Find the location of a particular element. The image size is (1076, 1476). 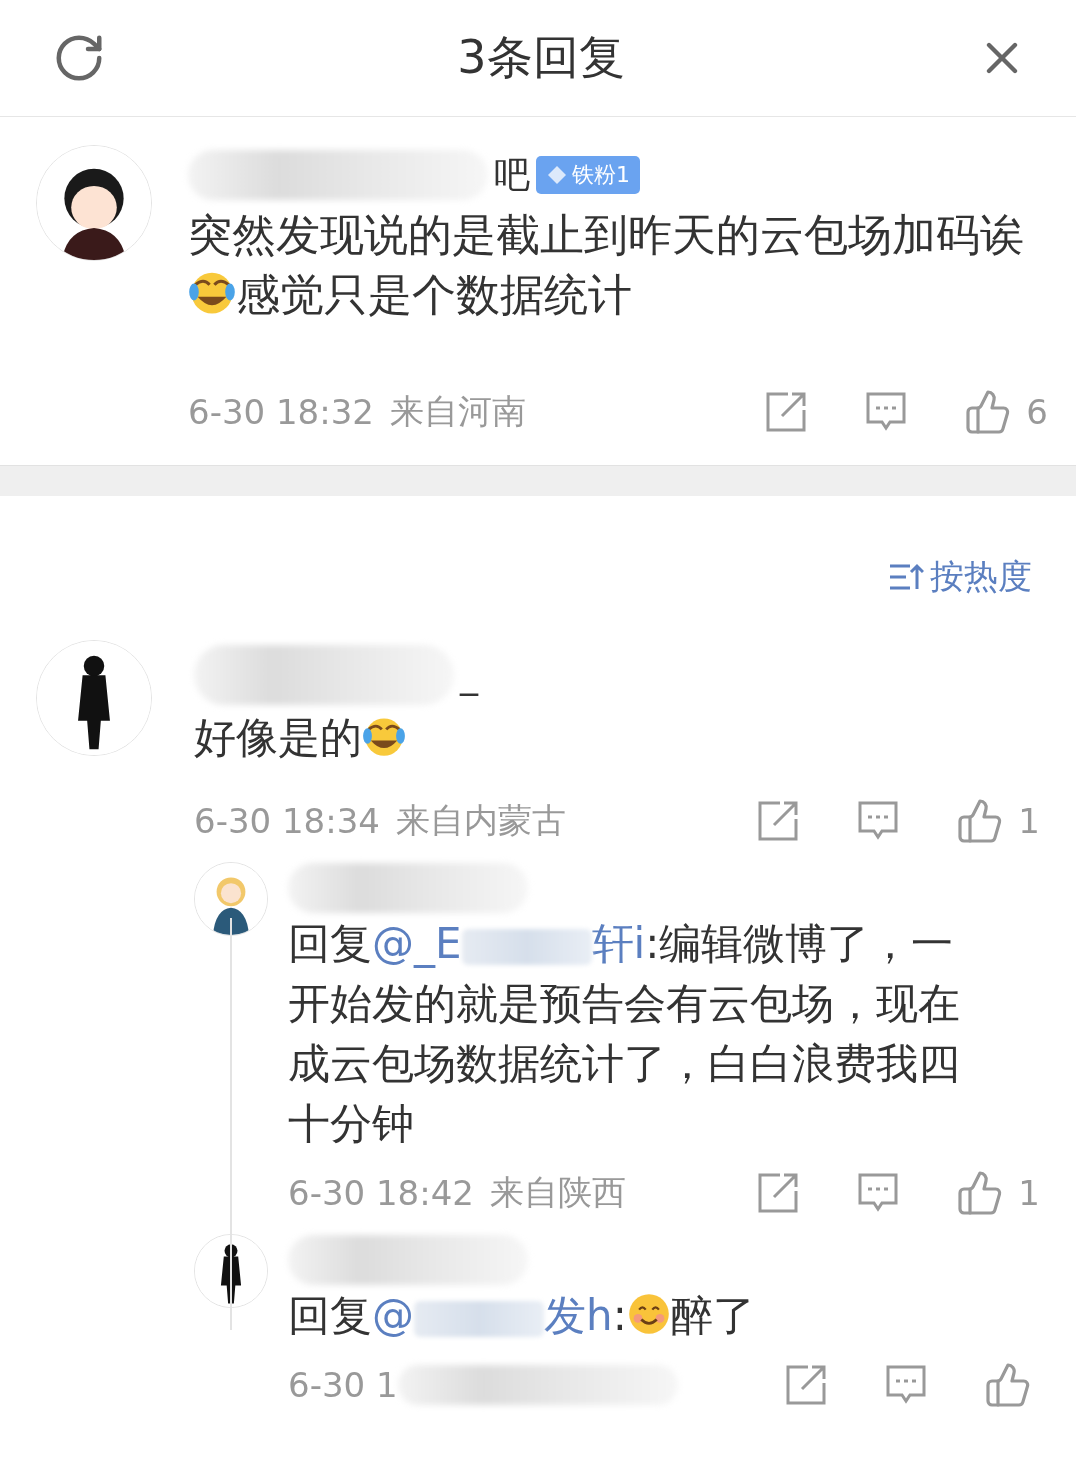

window-title: 3条回复 is located at coordinates (541, 57).